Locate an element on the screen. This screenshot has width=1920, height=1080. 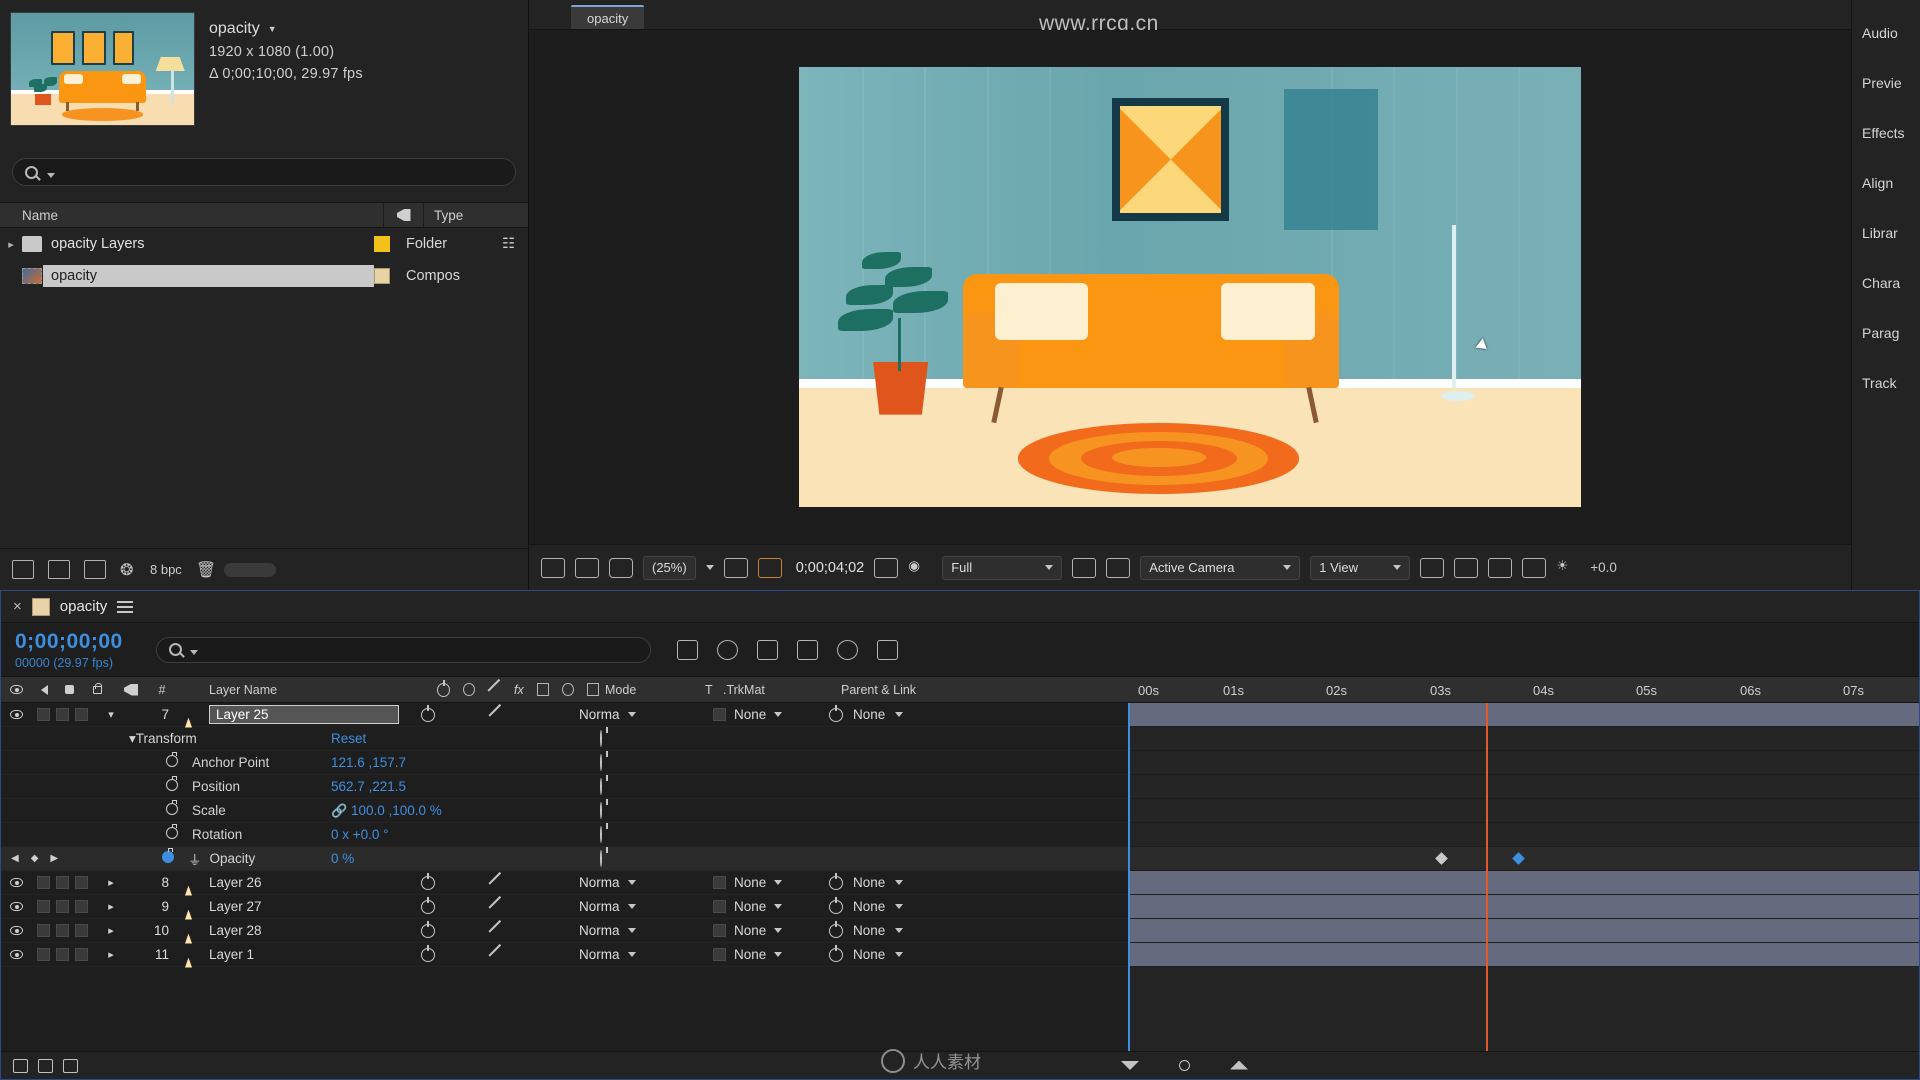
zoom-slider-handle is located at coordinates (1184, 1065).